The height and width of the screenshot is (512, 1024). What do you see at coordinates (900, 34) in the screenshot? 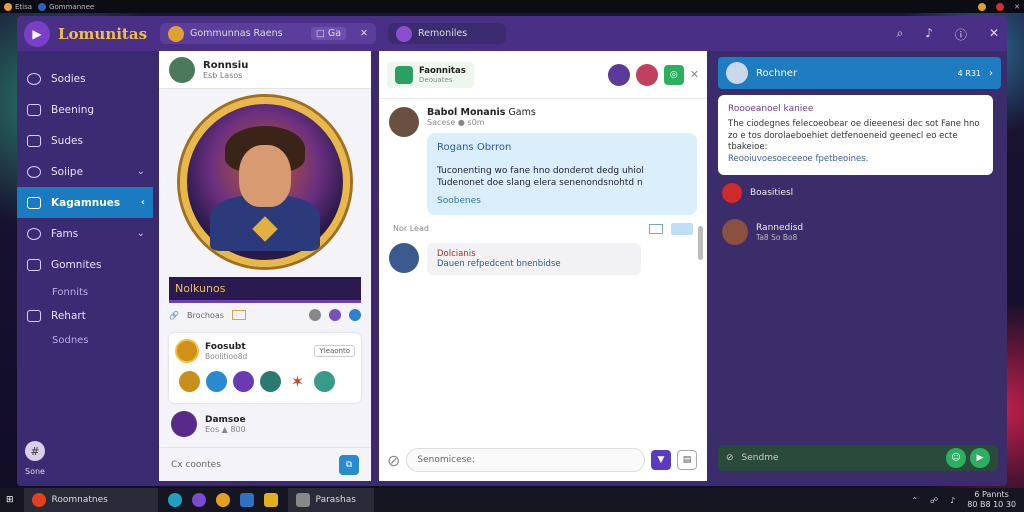
I see `search-icon: ⌕` at bounding box center [900, 34].